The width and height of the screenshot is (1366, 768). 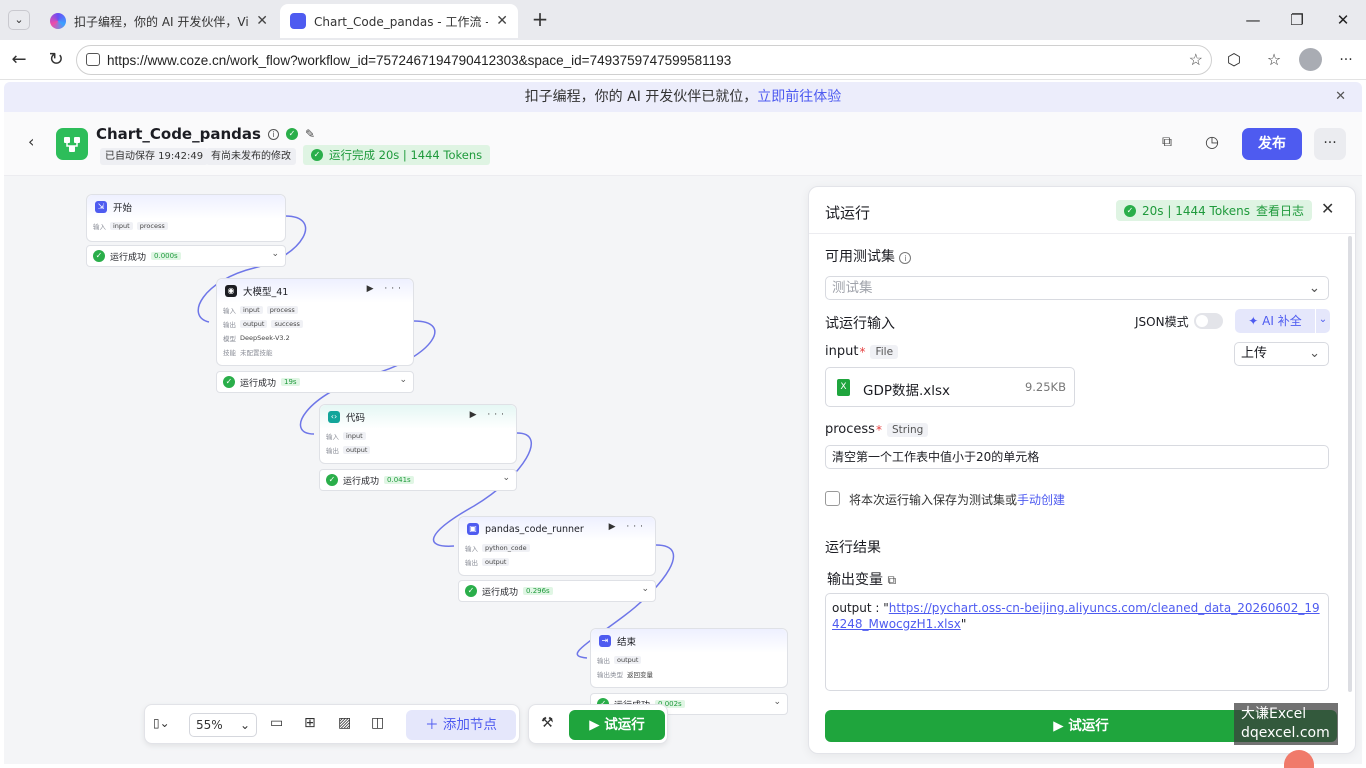 I want to click on tab-title: Chart_Code_pandas - 工作流 -智能, so click(x=401, y=21).